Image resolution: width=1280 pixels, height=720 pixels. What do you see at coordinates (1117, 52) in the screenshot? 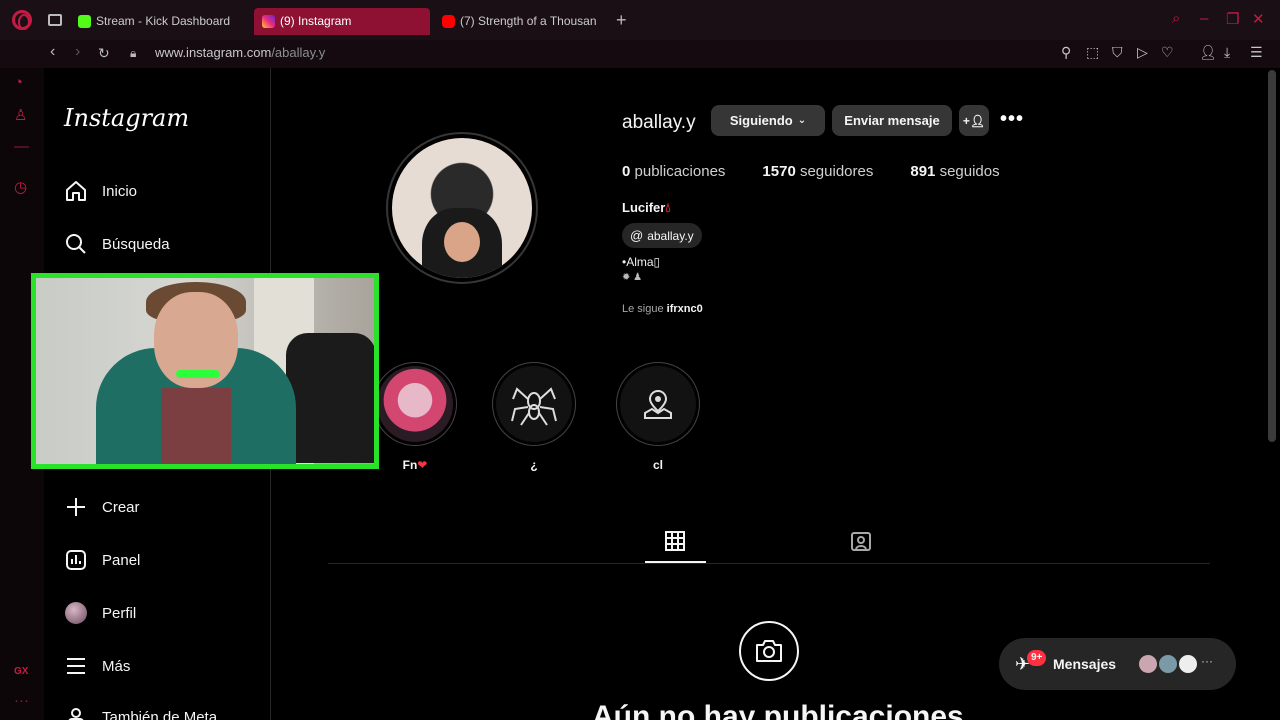
I see `adblock-icon: ⛉` at bounding box center [1117, 52].